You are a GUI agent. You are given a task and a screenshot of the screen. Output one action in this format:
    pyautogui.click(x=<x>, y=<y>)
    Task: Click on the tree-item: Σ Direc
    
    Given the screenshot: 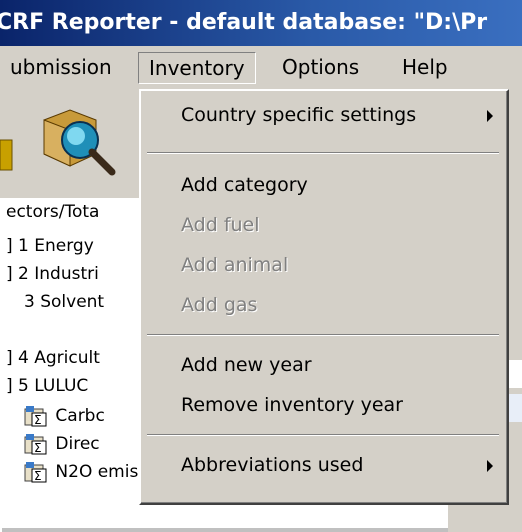 What is the action you would take?
    pyautogui.click(x=62, y=444)
    